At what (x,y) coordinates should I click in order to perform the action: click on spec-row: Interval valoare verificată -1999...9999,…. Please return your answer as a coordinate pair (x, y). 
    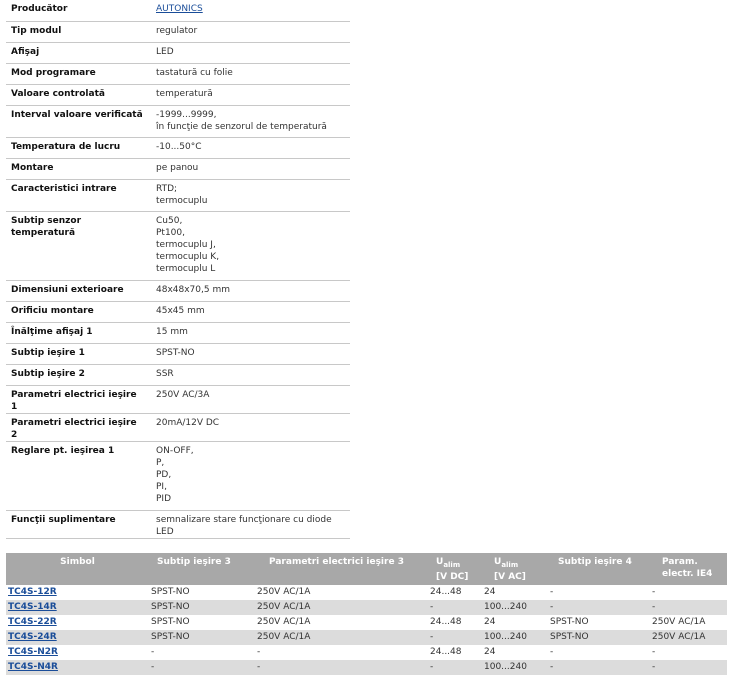
    Looking at the image, I should click on (178, 121).